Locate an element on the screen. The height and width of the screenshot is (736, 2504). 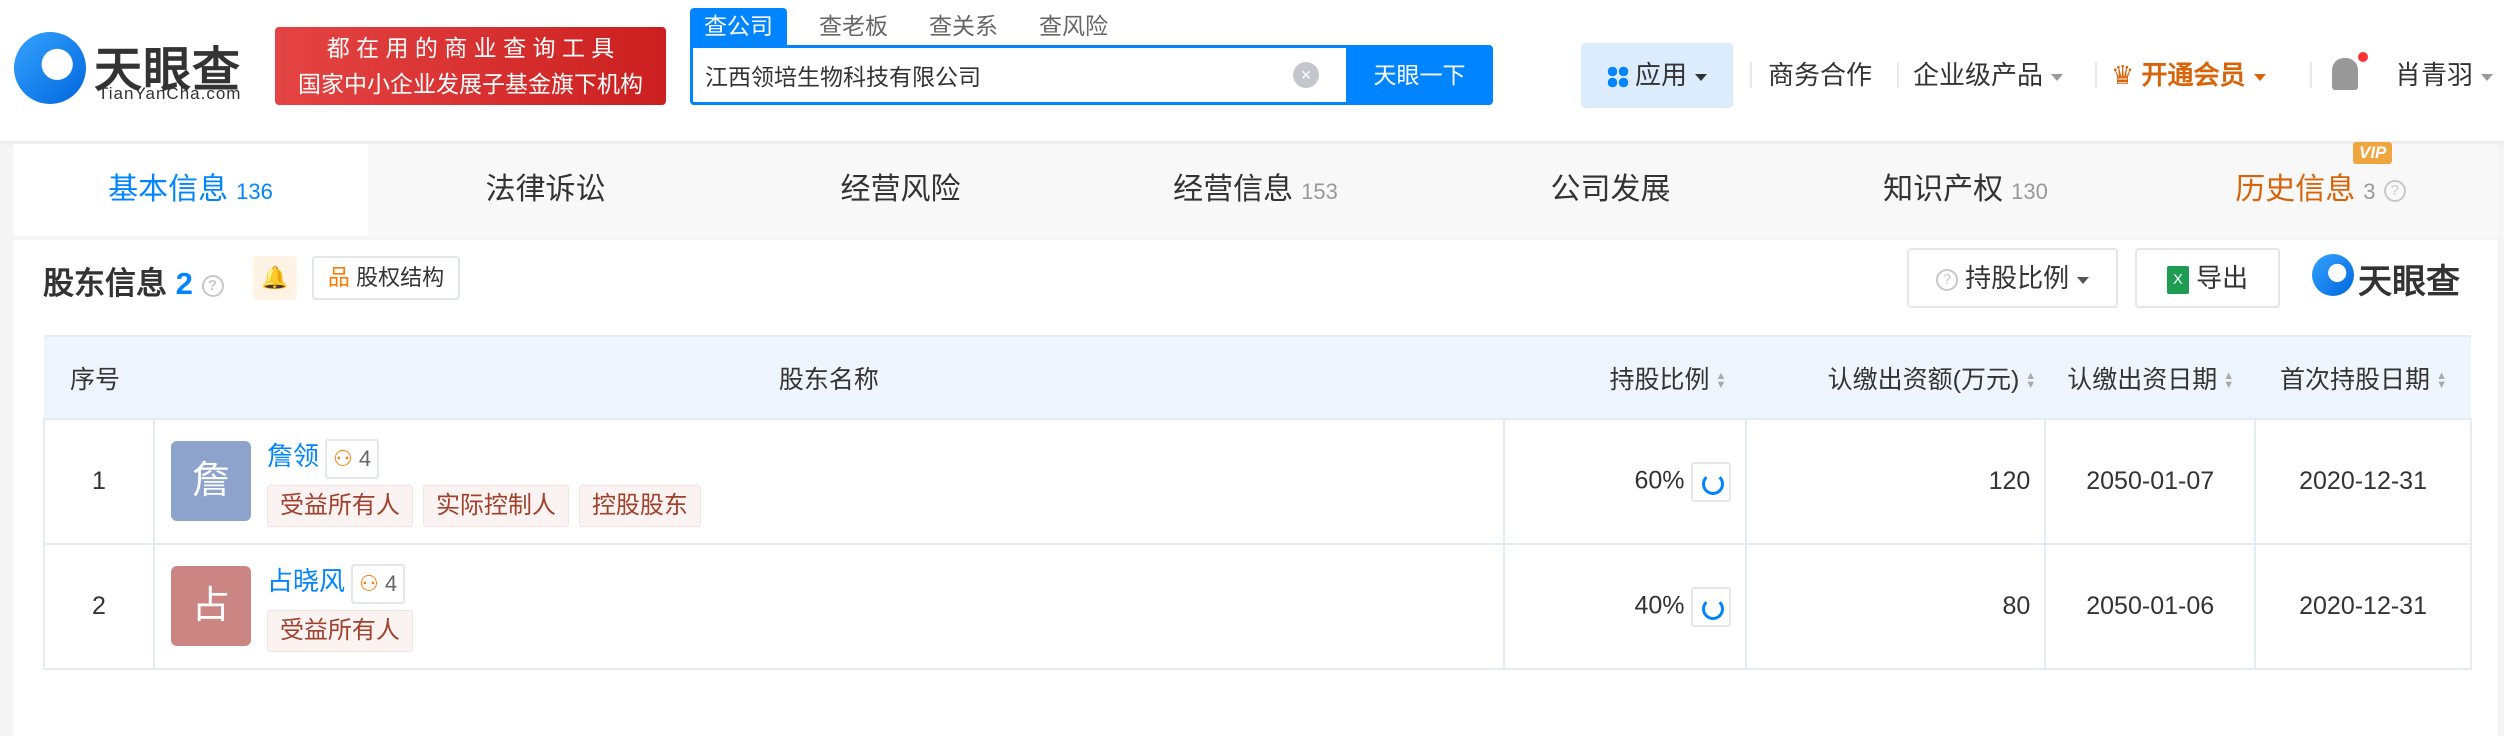
tab-count: 136 is located at coordinates (254, 191).